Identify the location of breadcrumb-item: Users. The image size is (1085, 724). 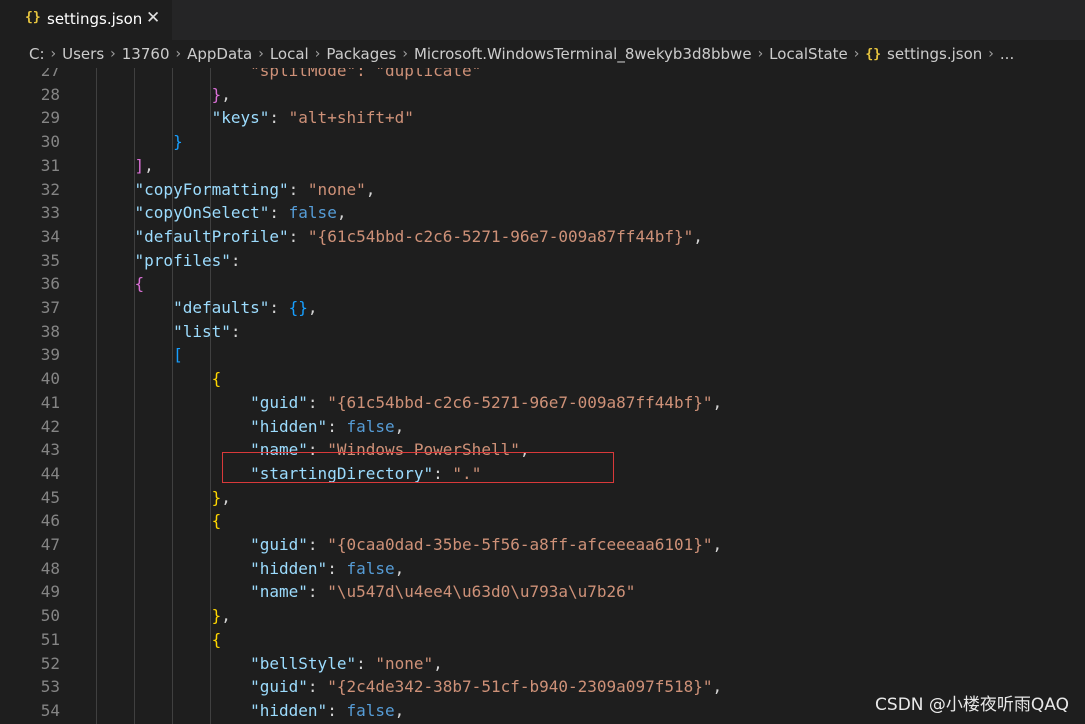
(83, 54).